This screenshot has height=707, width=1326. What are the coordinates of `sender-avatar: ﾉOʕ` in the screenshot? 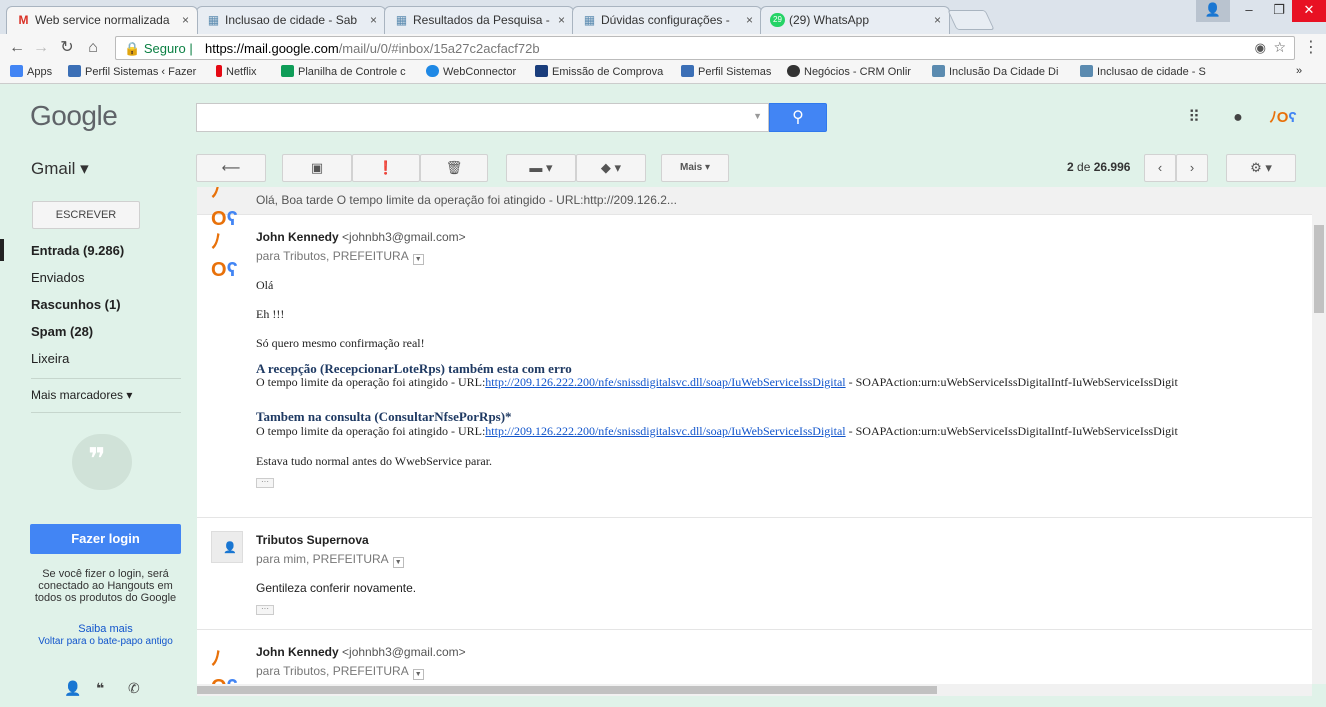 It's located at (224, 208).